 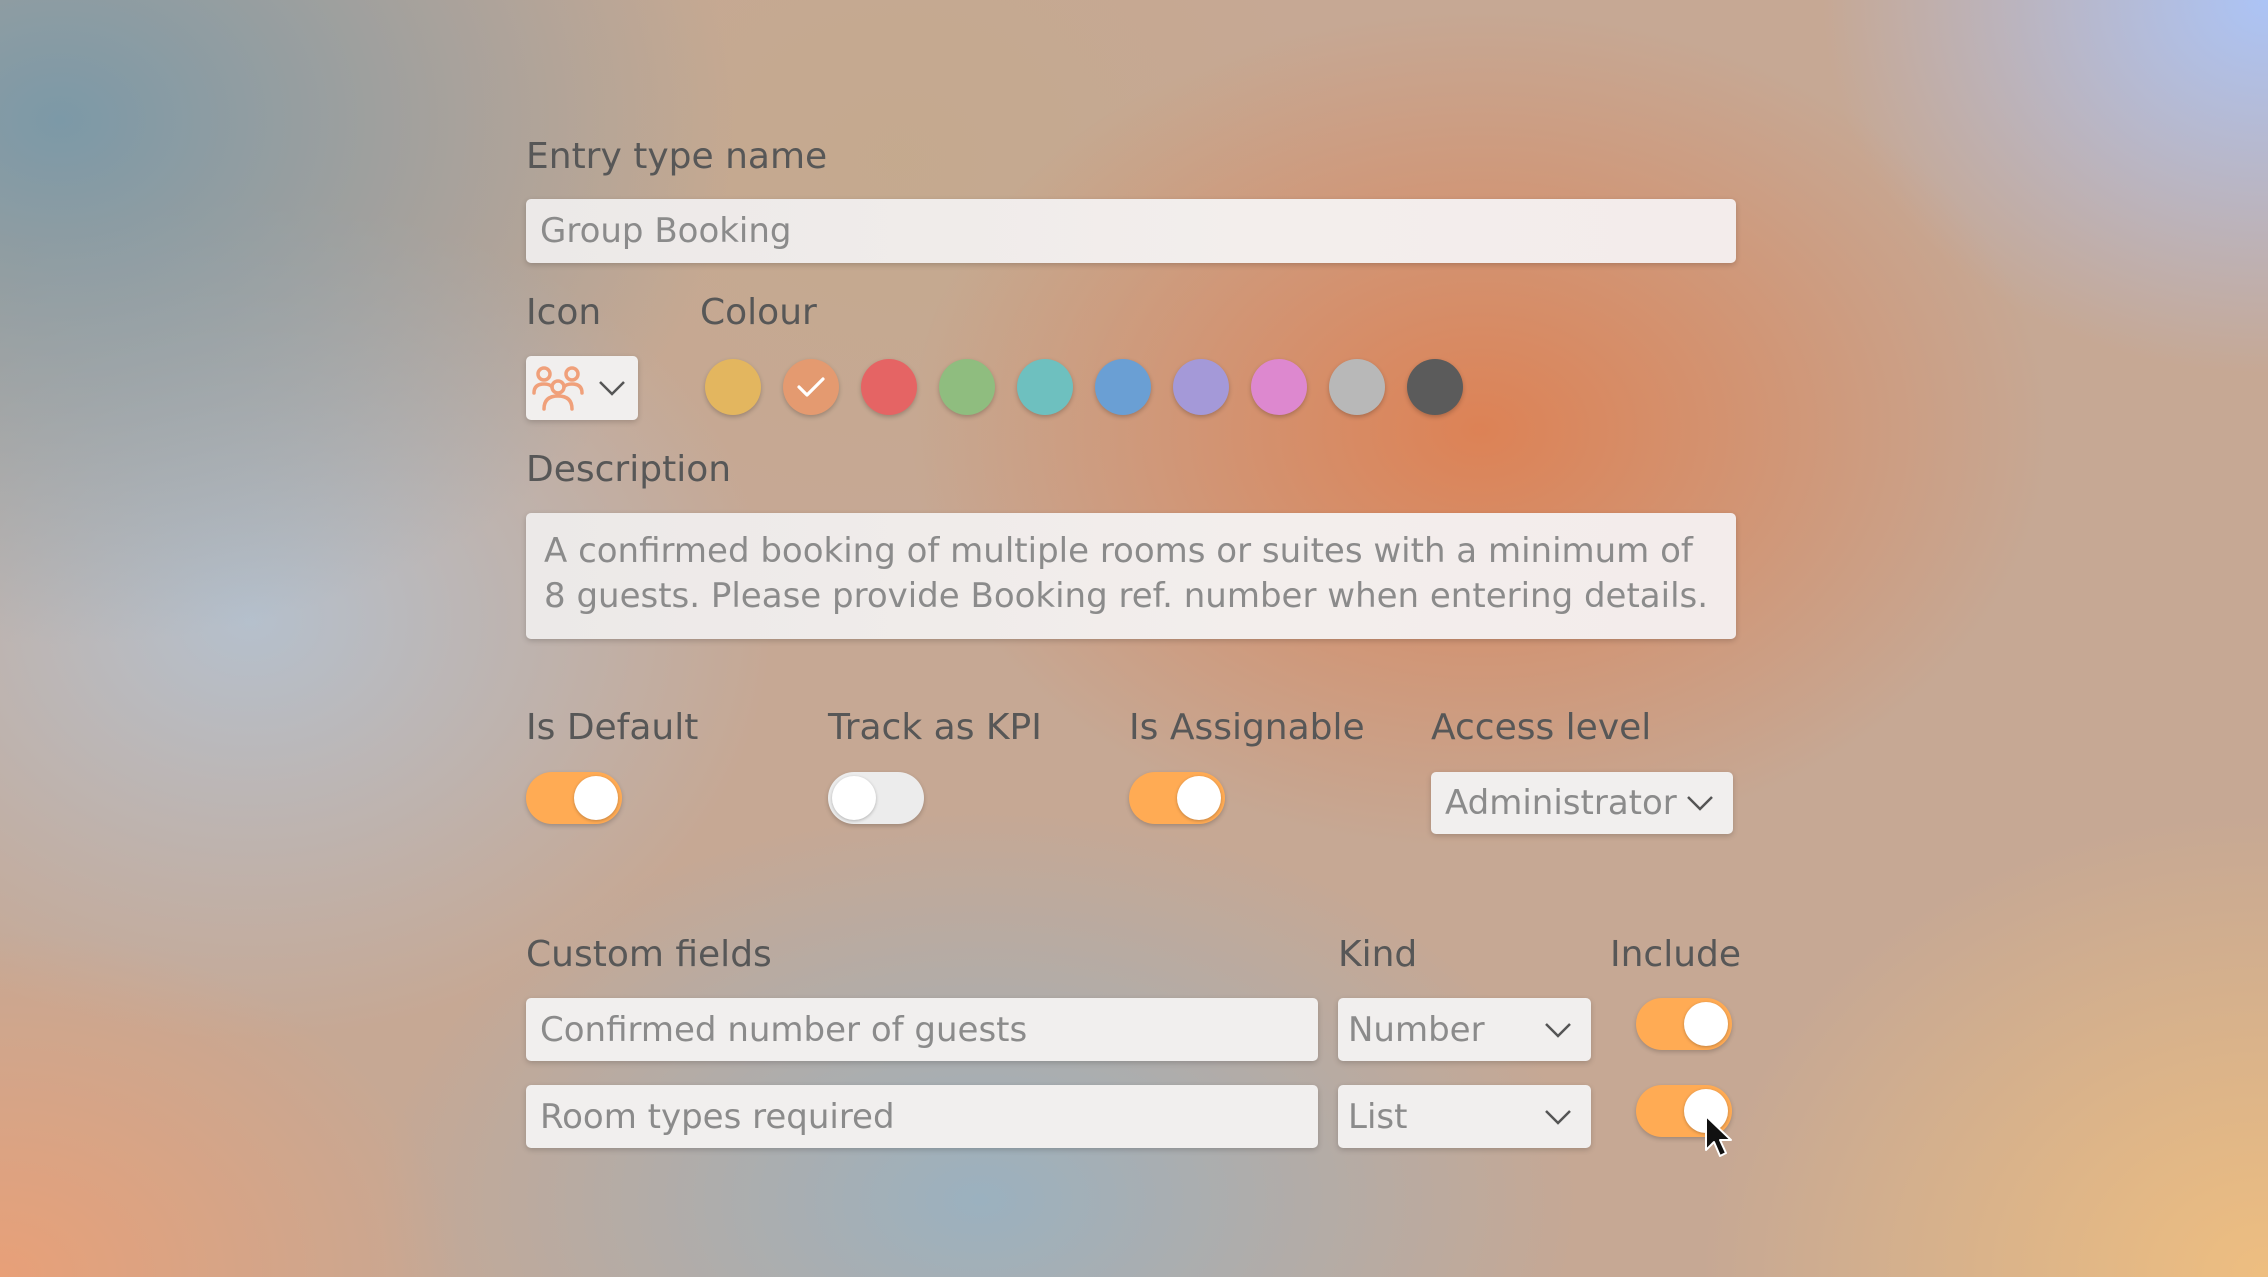 What do you see at coordinates (922, 1029) in the screenshot?
I see `custom-field-name-input: Confirmed number of guests` at bounding box center [922, 1029].